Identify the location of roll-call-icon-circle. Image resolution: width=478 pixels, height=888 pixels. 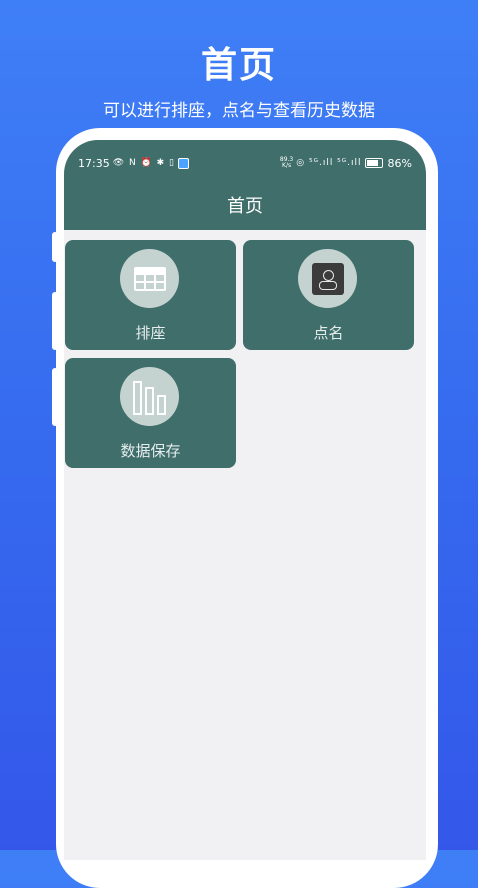
(327, 278).